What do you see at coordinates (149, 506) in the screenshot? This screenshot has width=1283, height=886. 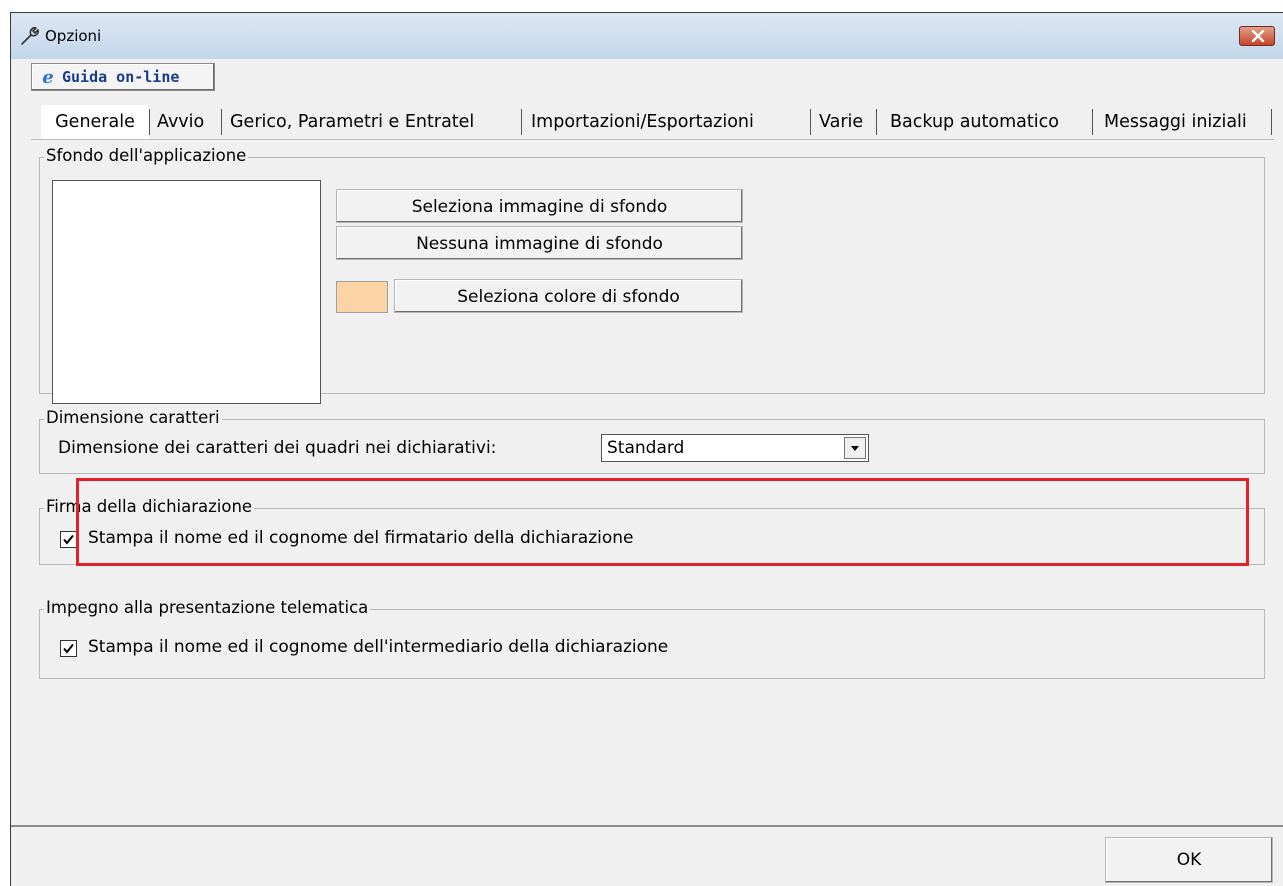 I see `signature-group-title: Firma della dichiarazione` at bounding box center [149, 506].